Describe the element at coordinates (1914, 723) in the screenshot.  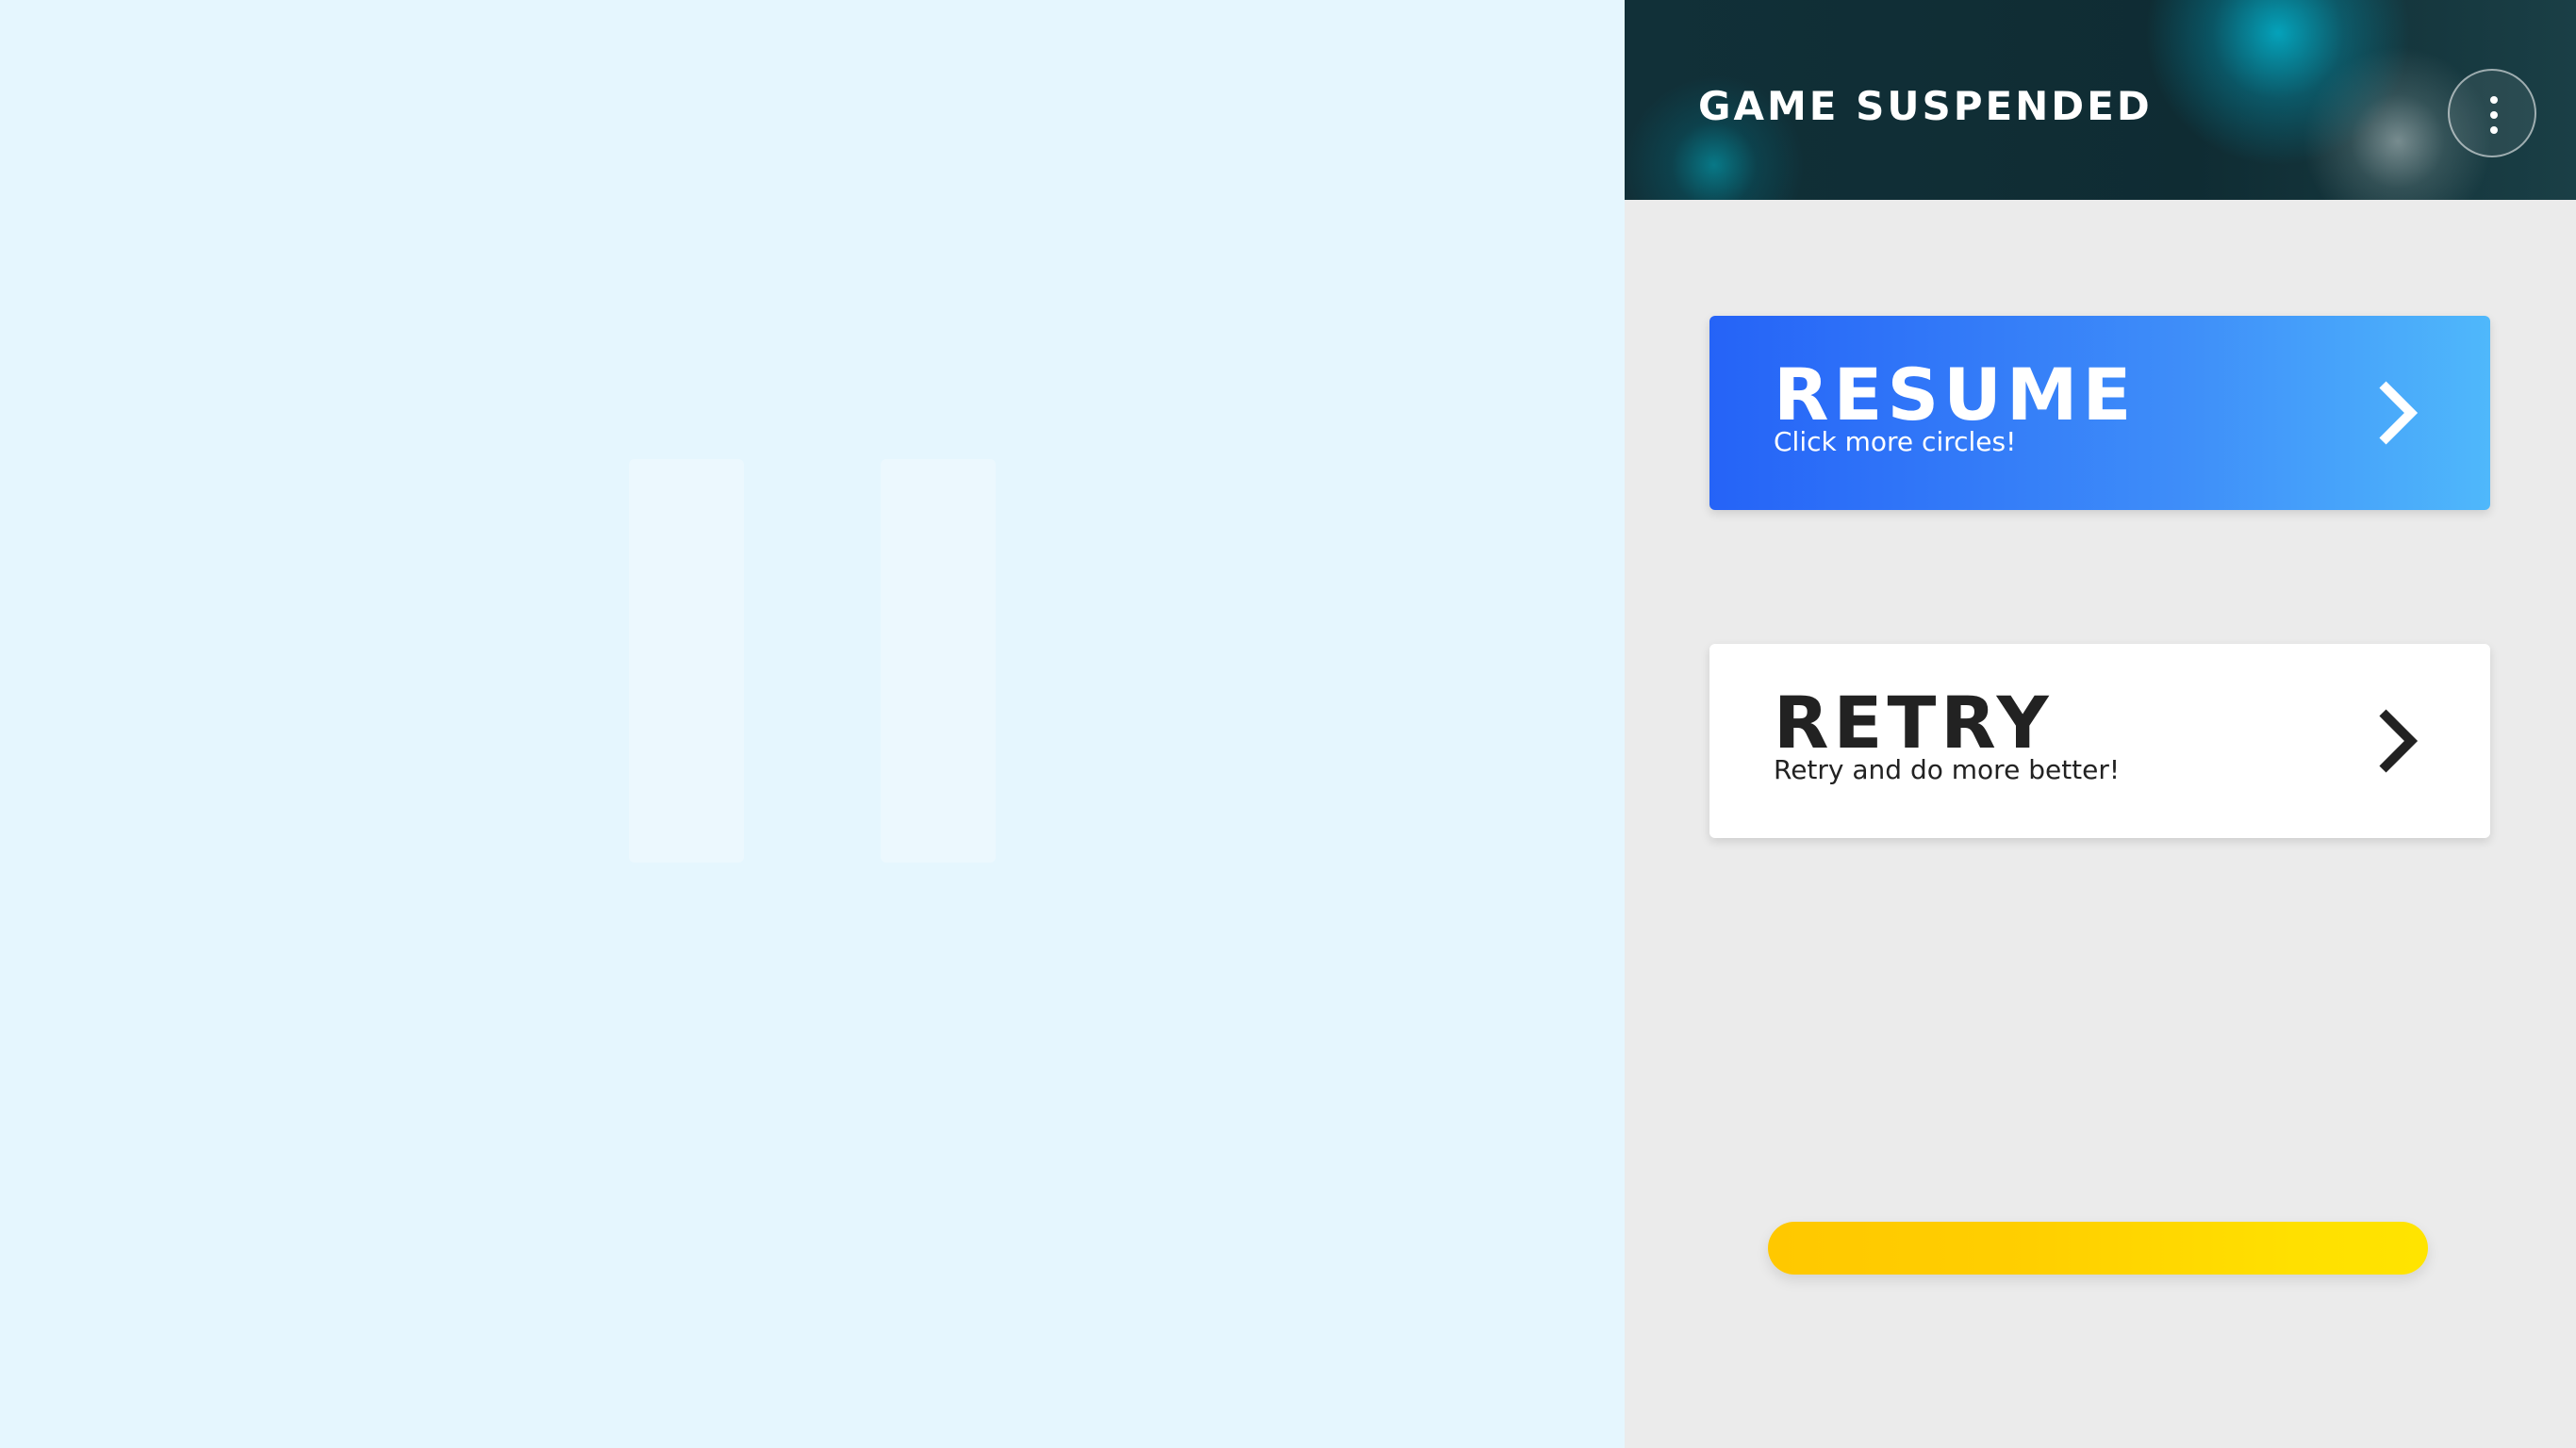
I see `retry-title: RETRY` at that location.